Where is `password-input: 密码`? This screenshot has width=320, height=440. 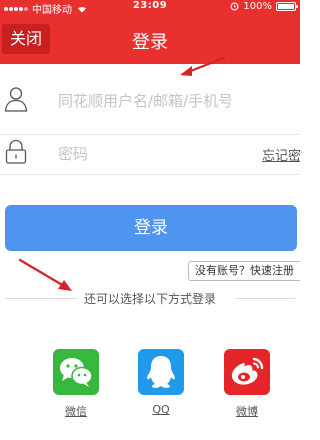 password-input: 密码 is located at coordinates (73, 153).